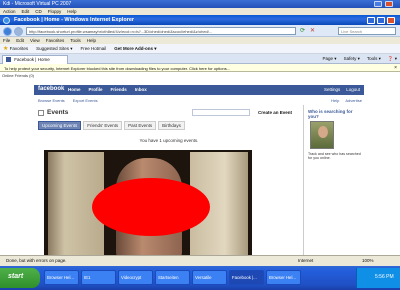 The image size is (400, 290). I want to click on system-tray: 5:56 PM, so click(378, 278).